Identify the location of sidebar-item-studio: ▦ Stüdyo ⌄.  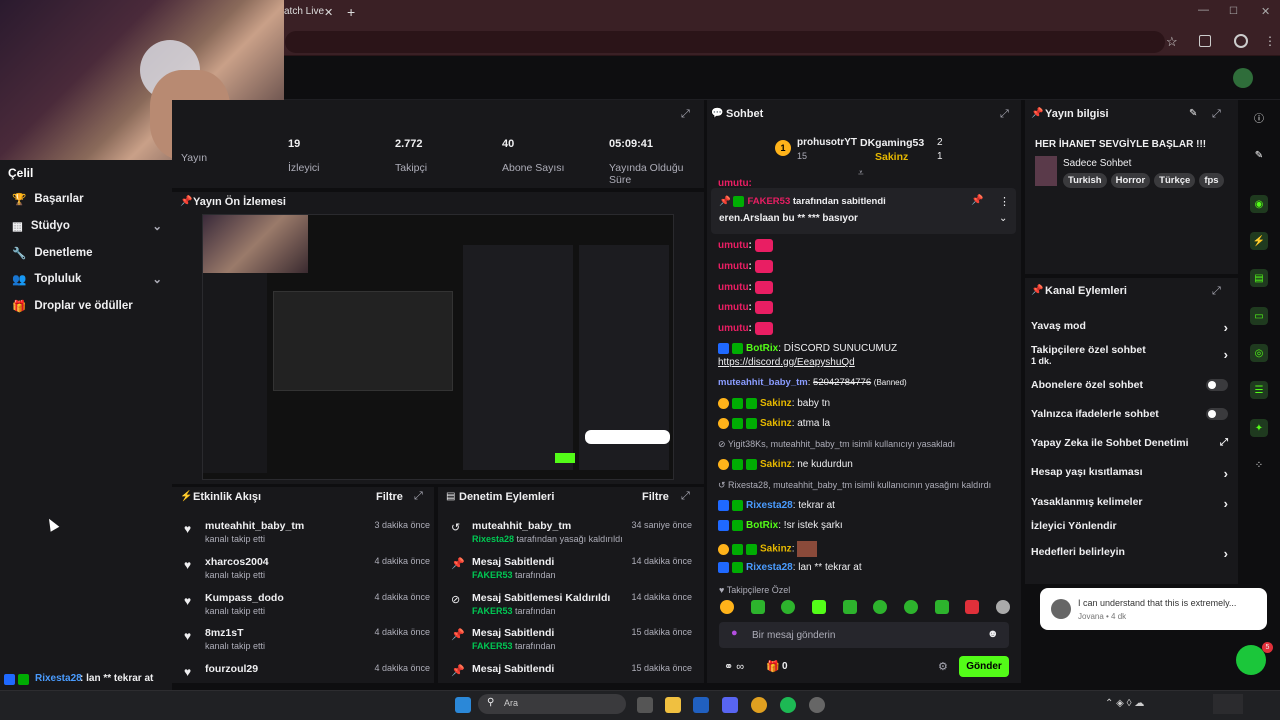
(87, 226).